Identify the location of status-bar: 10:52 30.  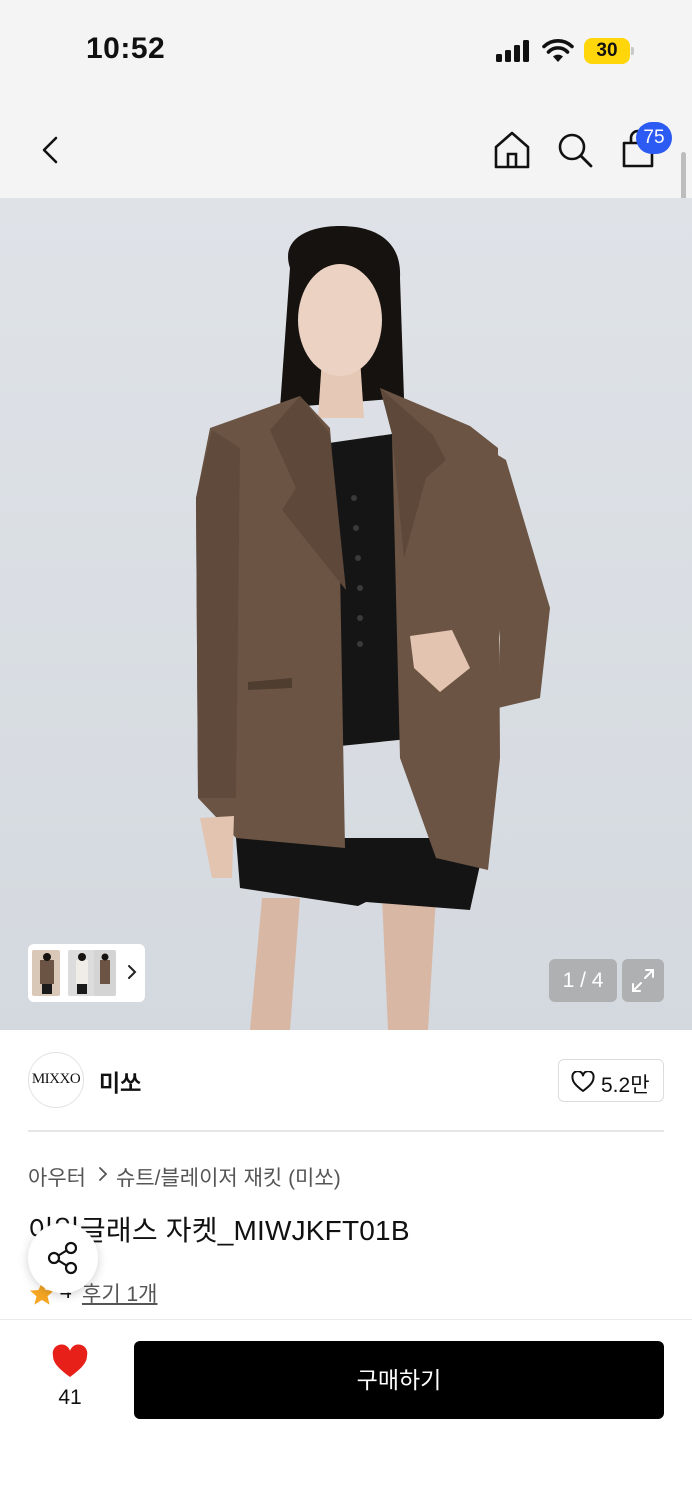
(346, 50).